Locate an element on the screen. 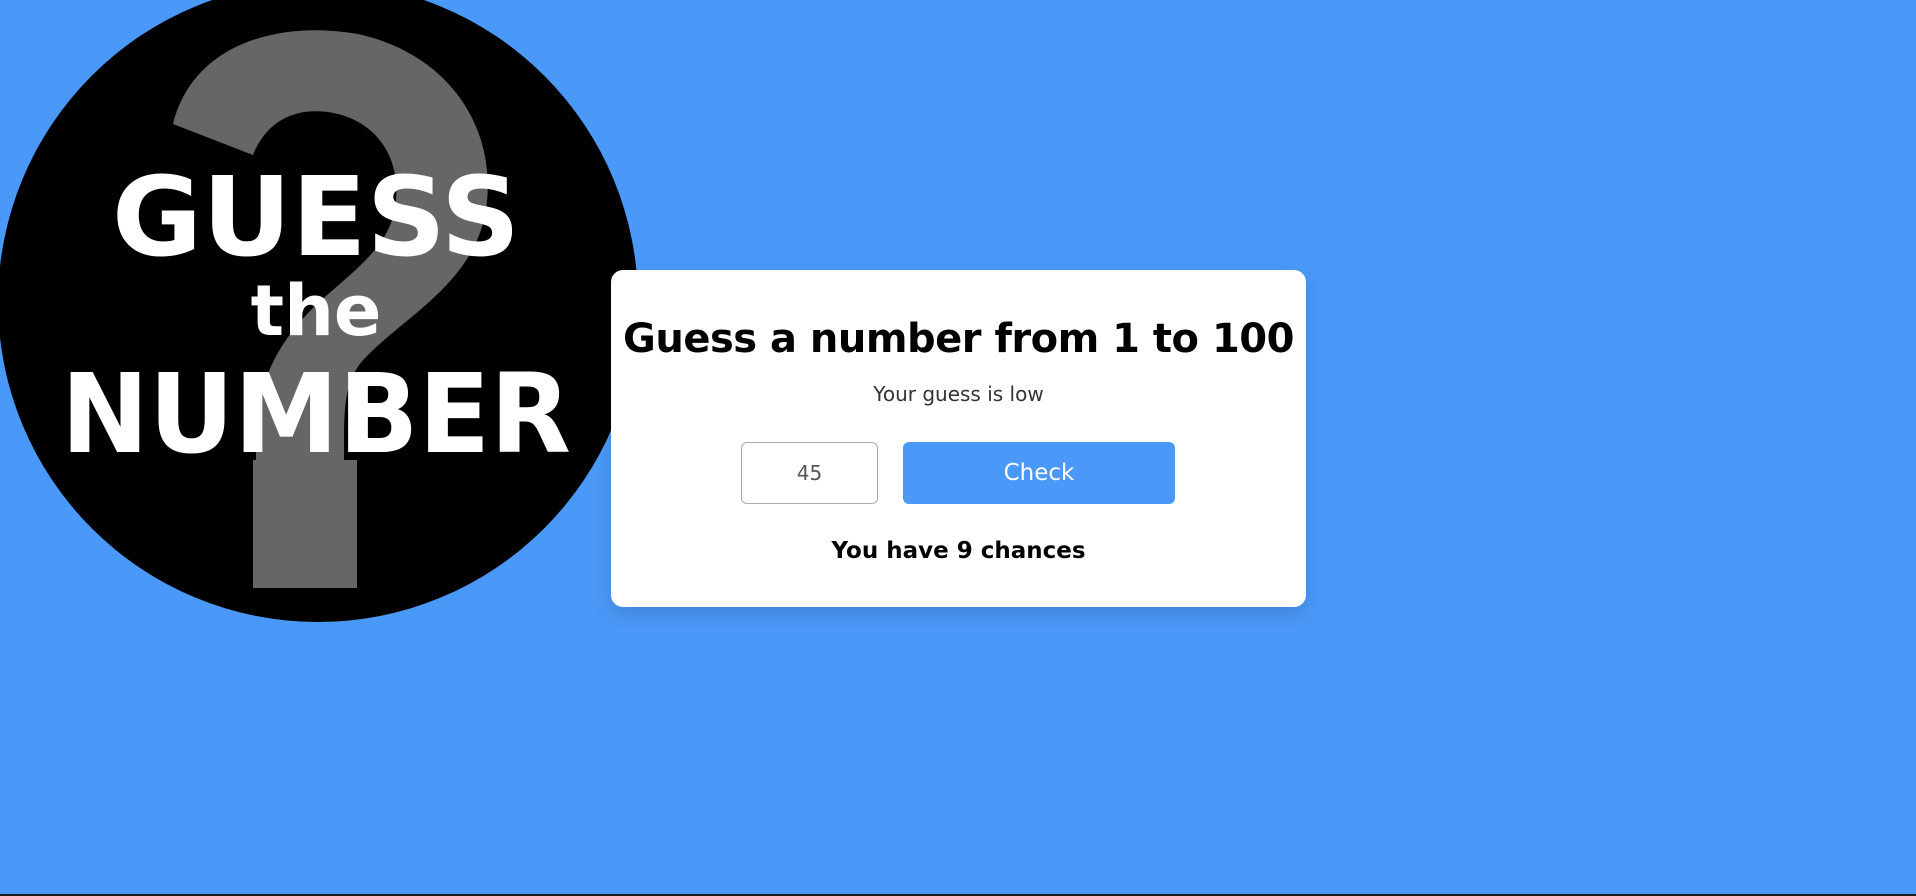  chances-remaining: You have 9 chances is located at coordinates (958, 551).